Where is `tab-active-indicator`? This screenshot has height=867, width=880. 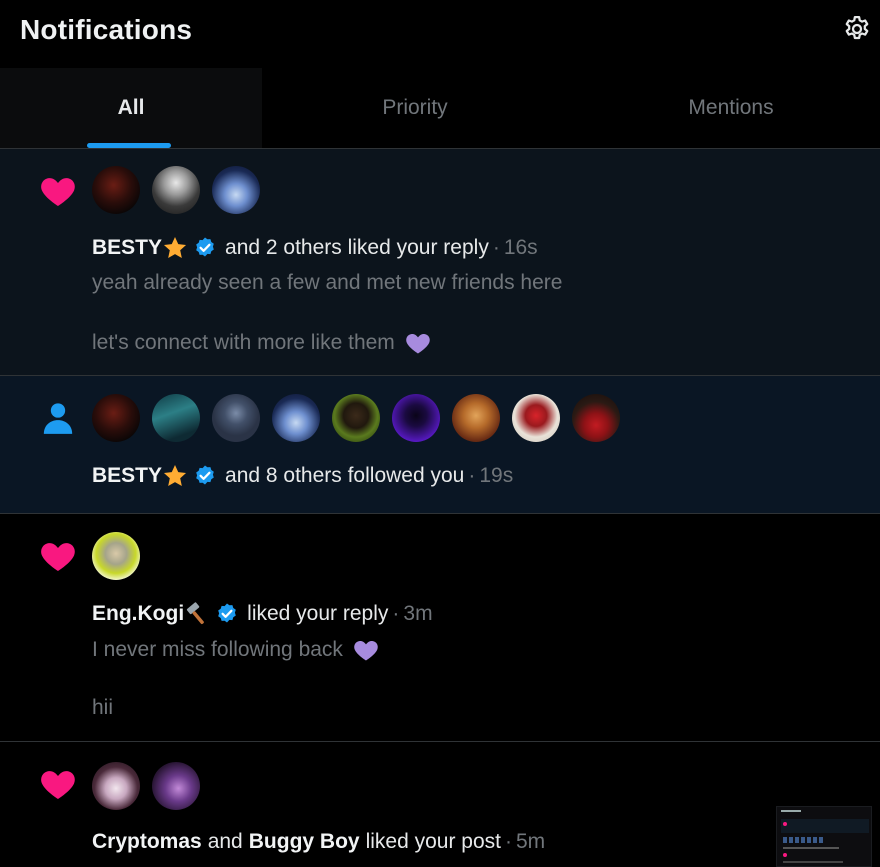 tab-active-indicator is located at coordinates (129, 145).